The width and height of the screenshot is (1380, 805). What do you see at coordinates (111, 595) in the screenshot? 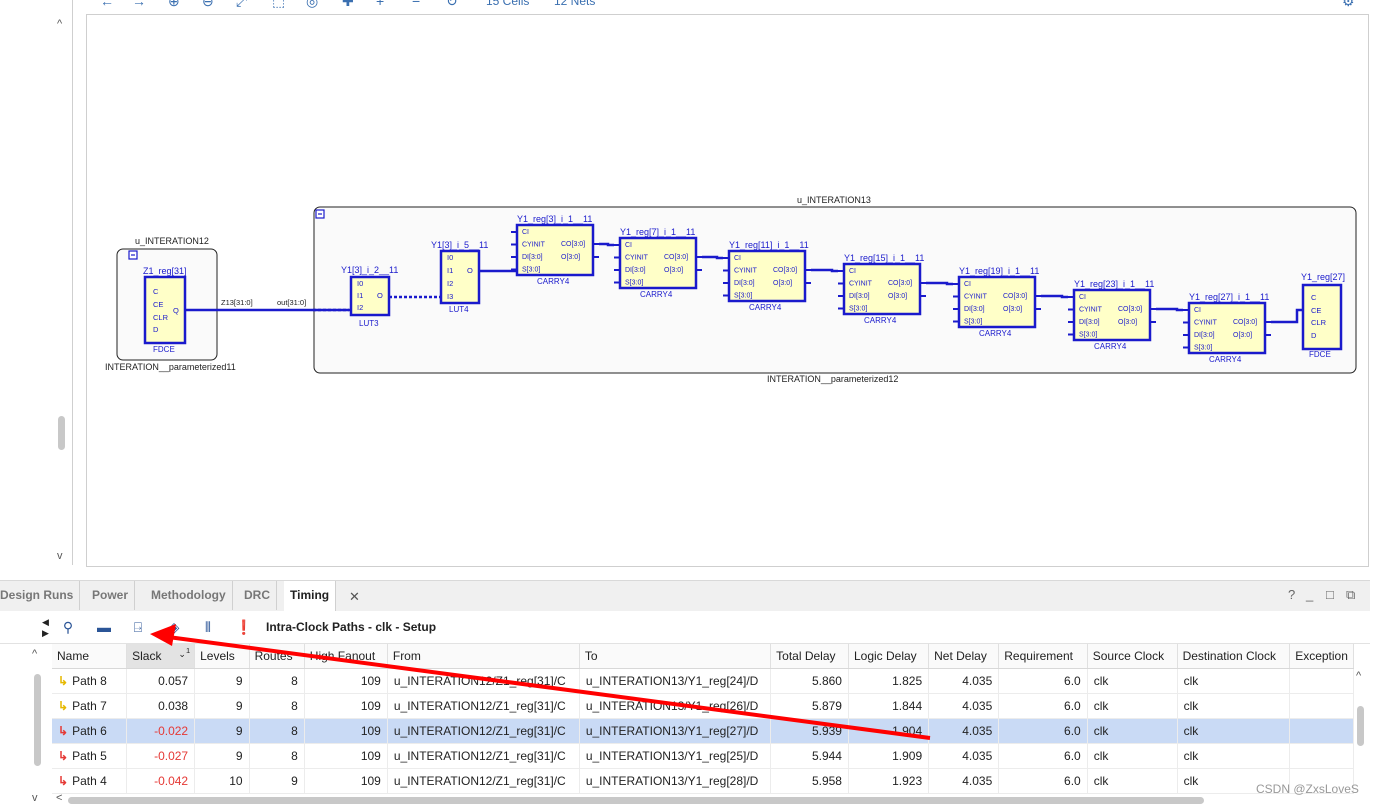
I see `tab-power: Power` at bounding box center [111, 595].